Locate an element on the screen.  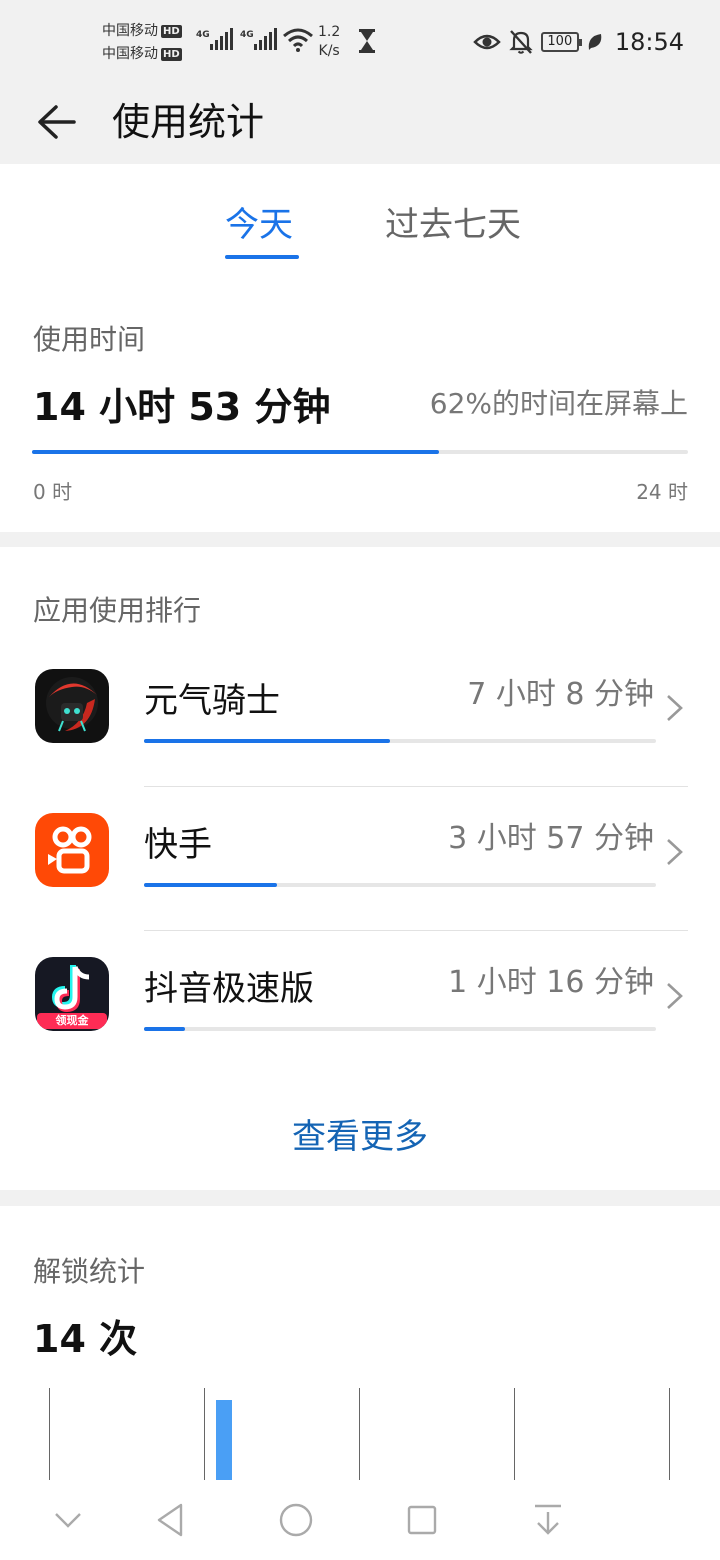
app-row-kuaishou: 快手 3 小时 57 分钟 is located at coordinates (360, 859).